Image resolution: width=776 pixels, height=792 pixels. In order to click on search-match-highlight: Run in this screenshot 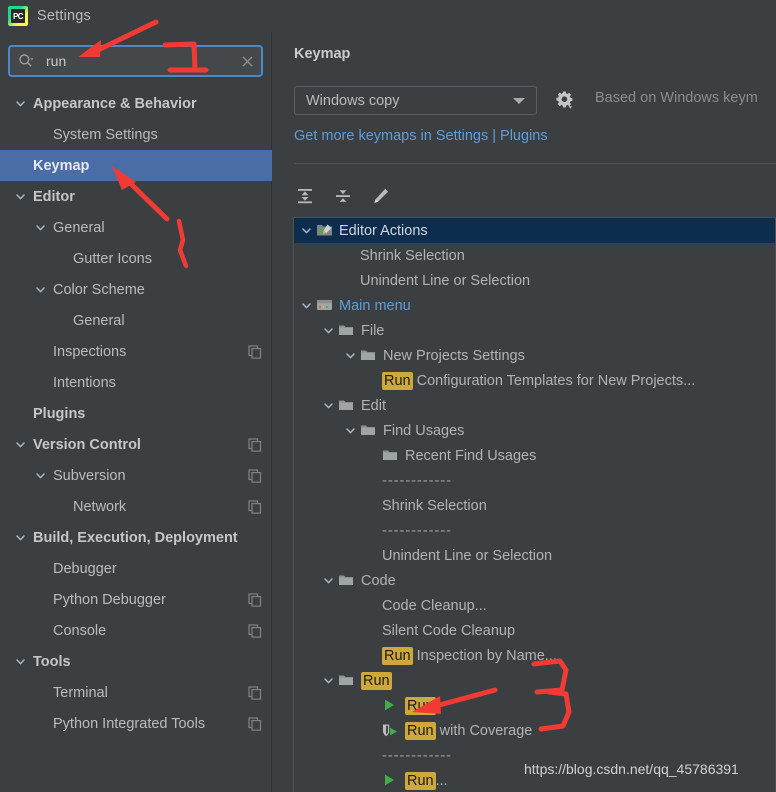, I will do `click(397, 655)`.